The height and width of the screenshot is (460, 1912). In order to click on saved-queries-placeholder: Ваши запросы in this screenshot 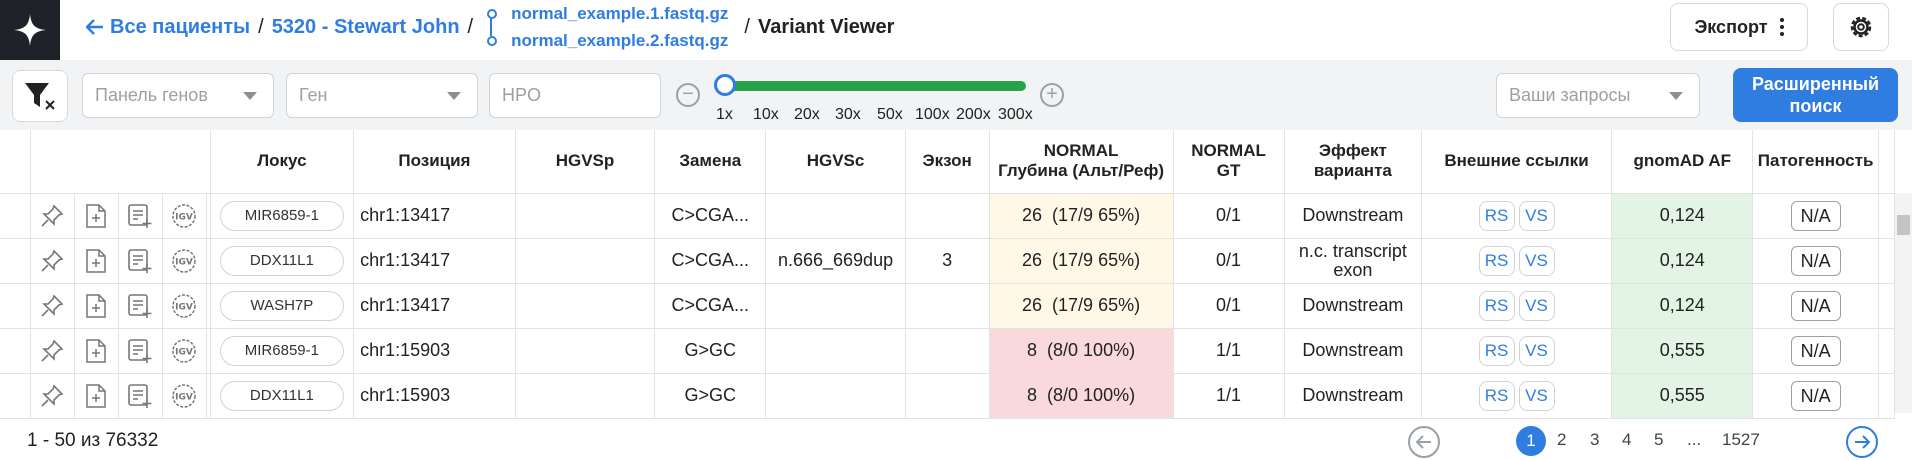, I will do `click(1570, 95)`.